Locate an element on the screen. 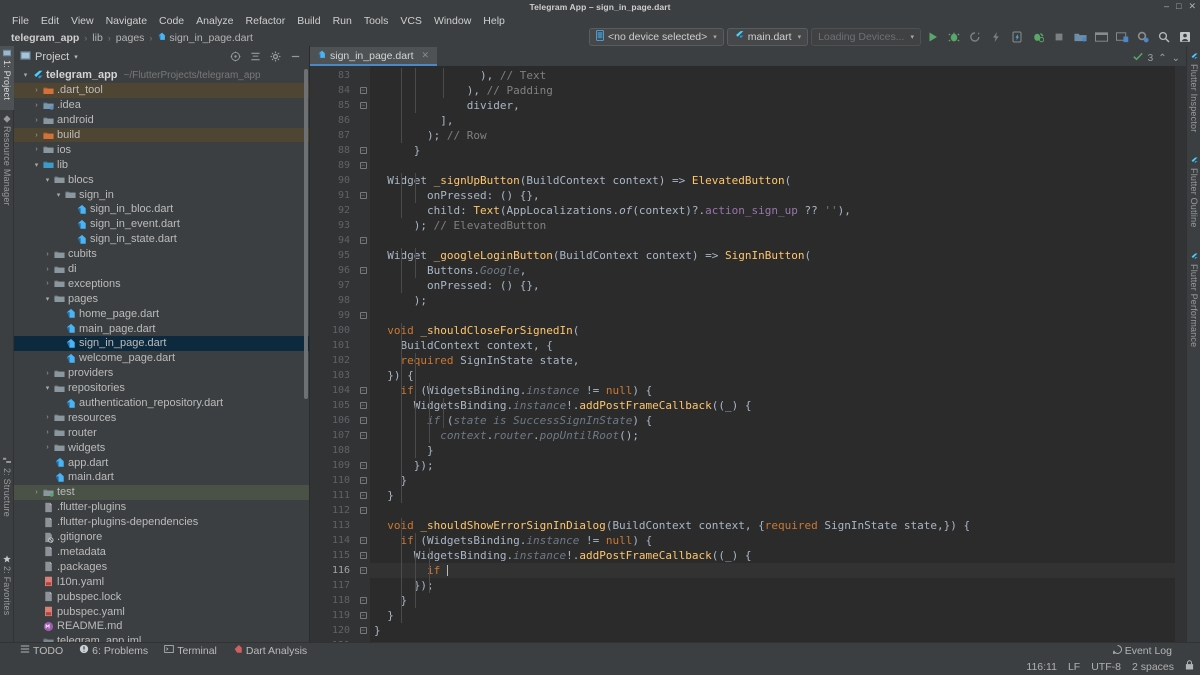 The image size is (1200, 675). tree-node-cubits: › cubits is located at coordinates (161, 254).